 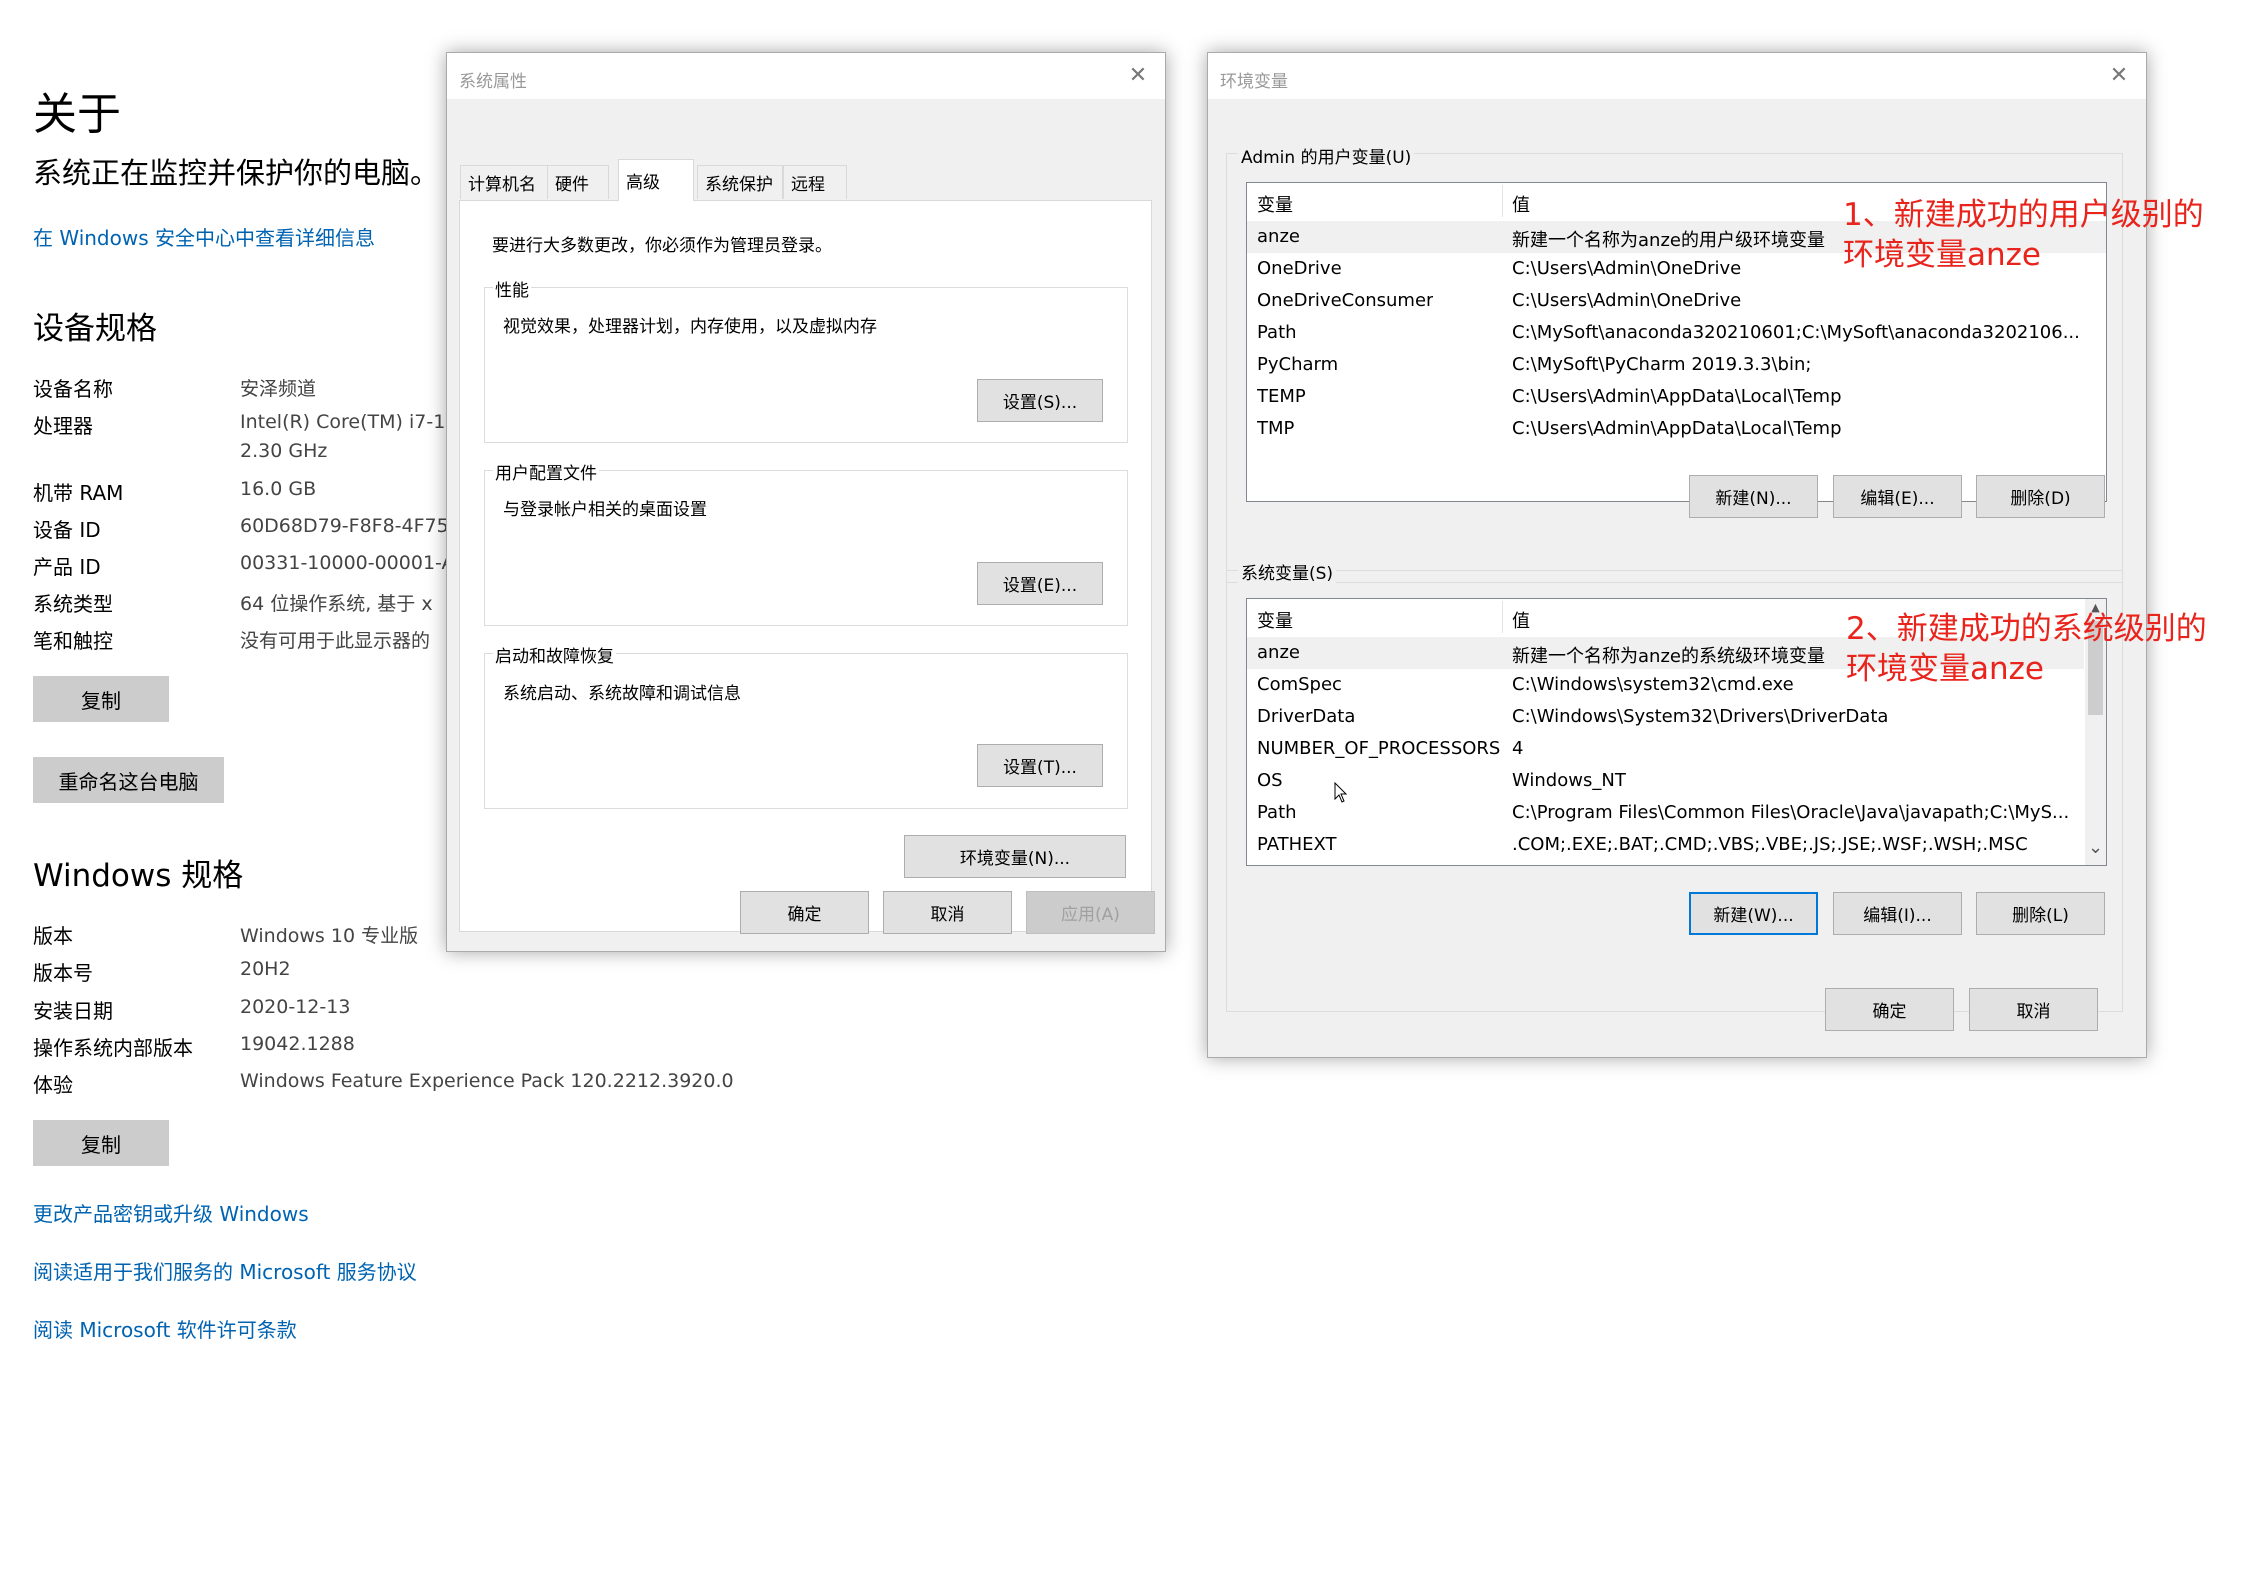 I want to click on spec-value: 64 位操作系统, 基于 x, so click(x=336, y=604).